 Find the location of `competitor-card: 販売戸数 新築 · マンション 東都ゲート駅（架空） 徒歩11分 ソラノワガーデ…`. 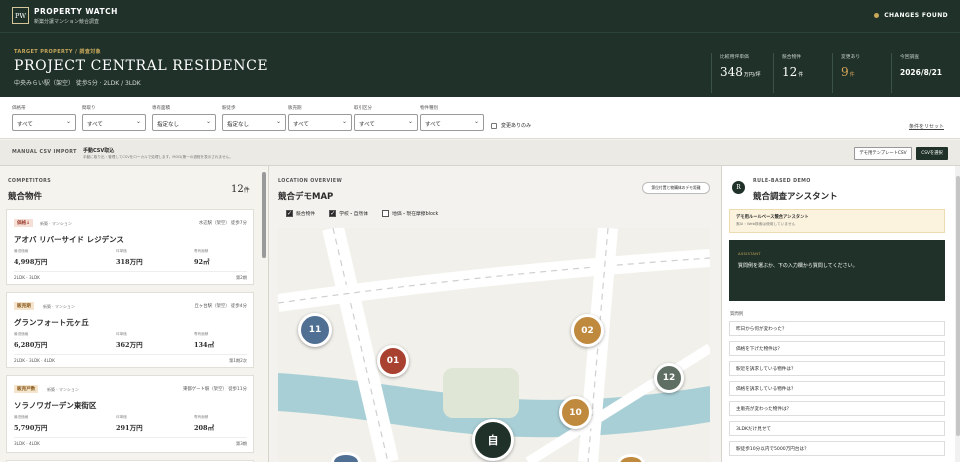

competitor-card: 販売戸数 新築 · マンション 東都ゲート駅（架空） 徒歩11分 ソラノワガーデ… is located at coordinates (130, 414).